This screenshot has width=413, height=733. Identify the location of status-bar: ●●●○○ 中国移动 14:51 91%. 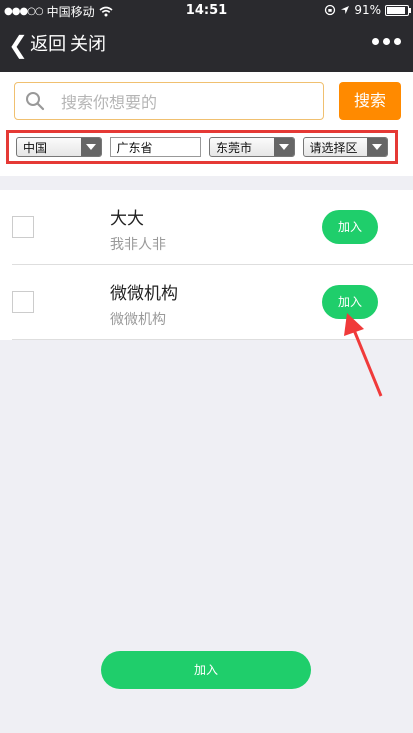
(206, 10).